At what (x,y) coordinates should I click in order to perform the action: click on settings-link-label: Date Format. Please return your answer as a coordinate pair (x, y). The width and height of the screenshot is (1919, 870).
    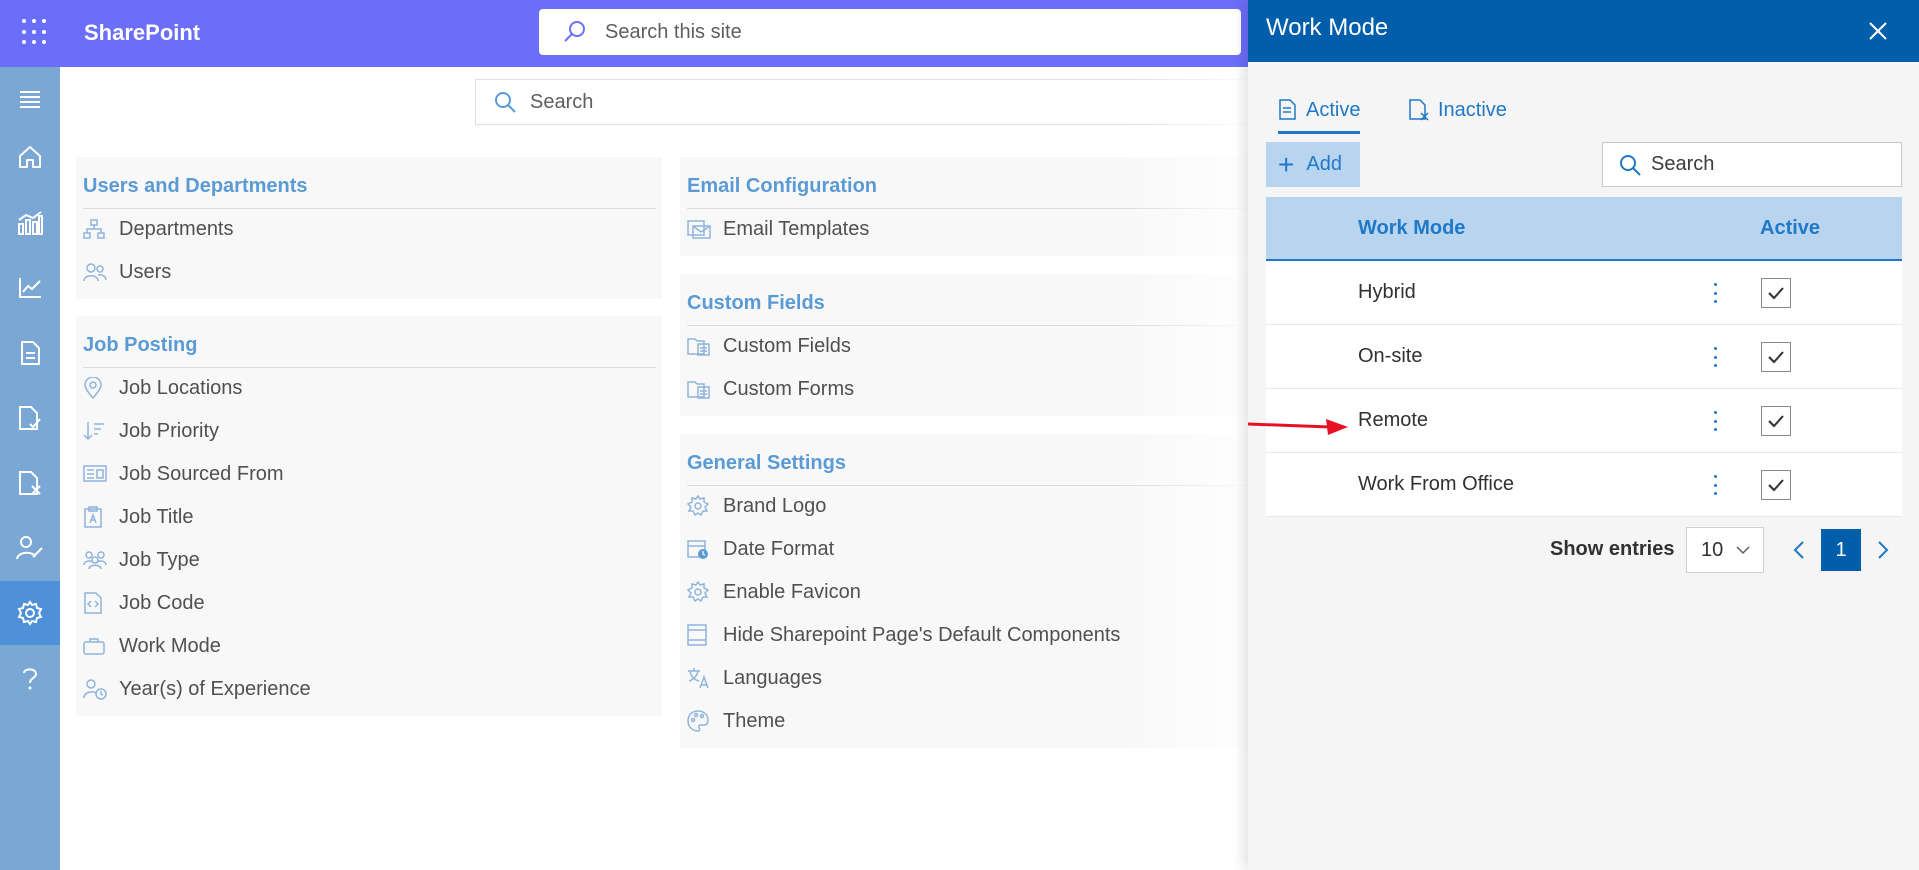
    Looking at the image, I should click on (779, 548).